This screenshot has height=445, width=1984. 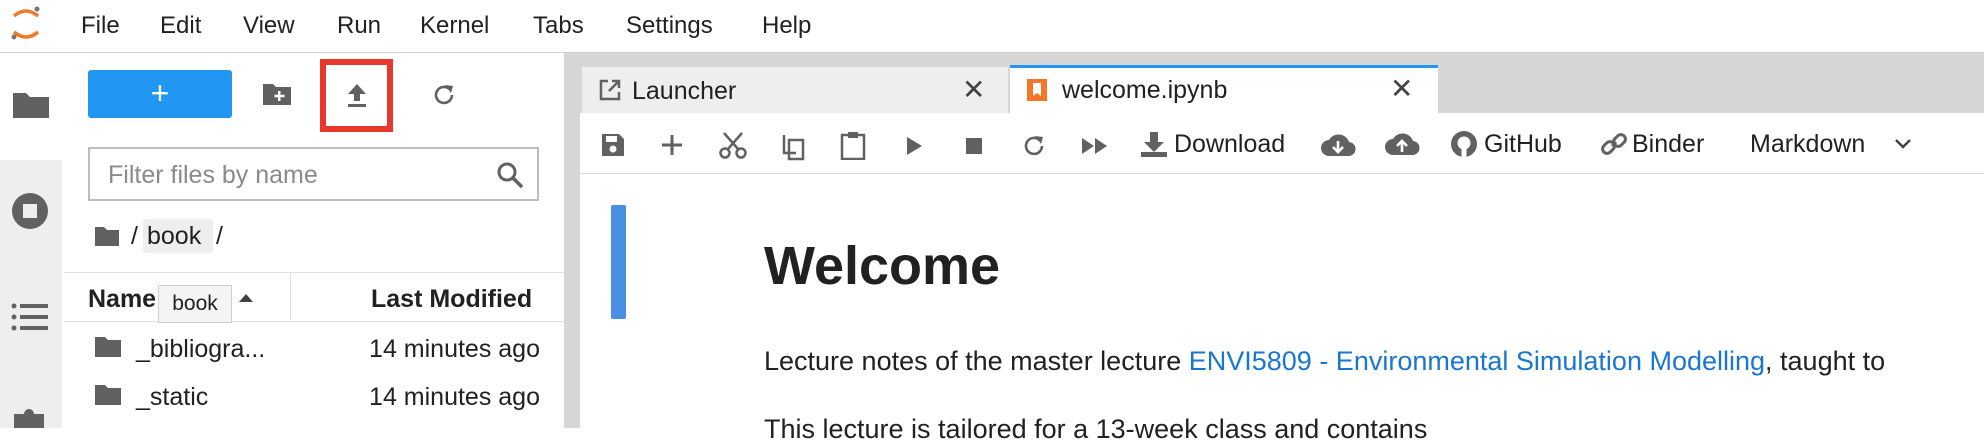 I want to click on jupyter-logo-icon, so click(x=25, y=23).